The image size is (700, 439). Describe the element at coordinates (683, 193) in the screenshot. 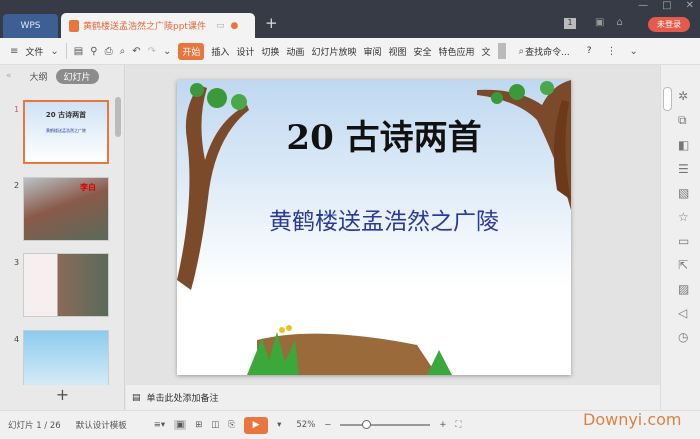

I see `picture-gallery-icon: ▧` at that location.